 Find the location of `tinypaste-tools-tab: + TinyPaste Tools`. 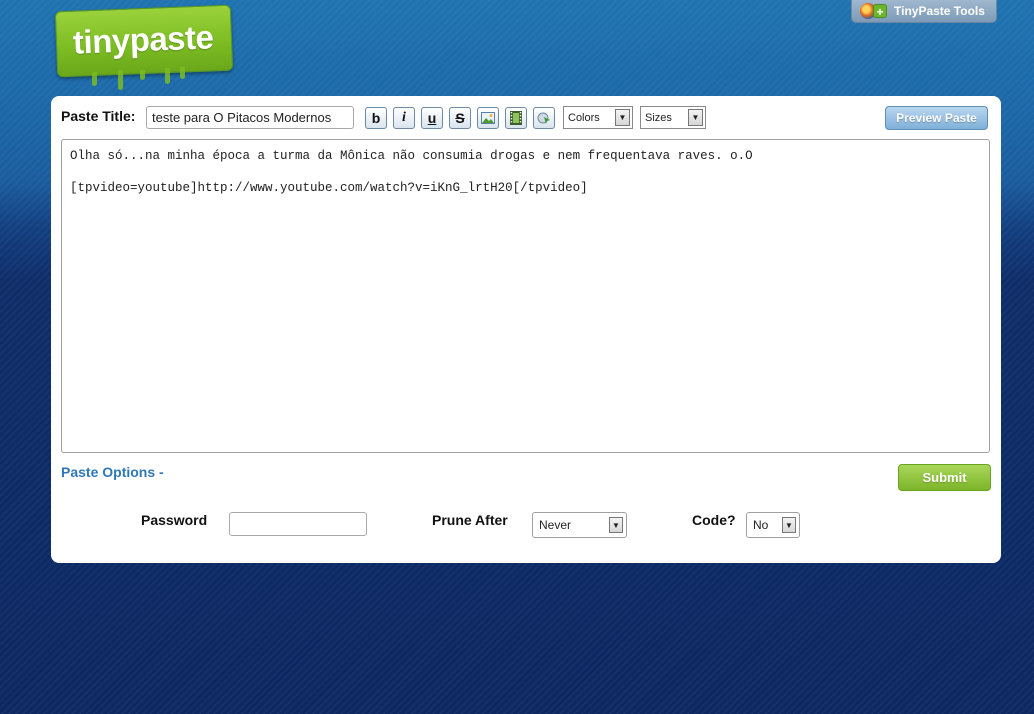

tinypaste-tools-tab: + TinyPaste Tools is located at coordinates (924, 11).